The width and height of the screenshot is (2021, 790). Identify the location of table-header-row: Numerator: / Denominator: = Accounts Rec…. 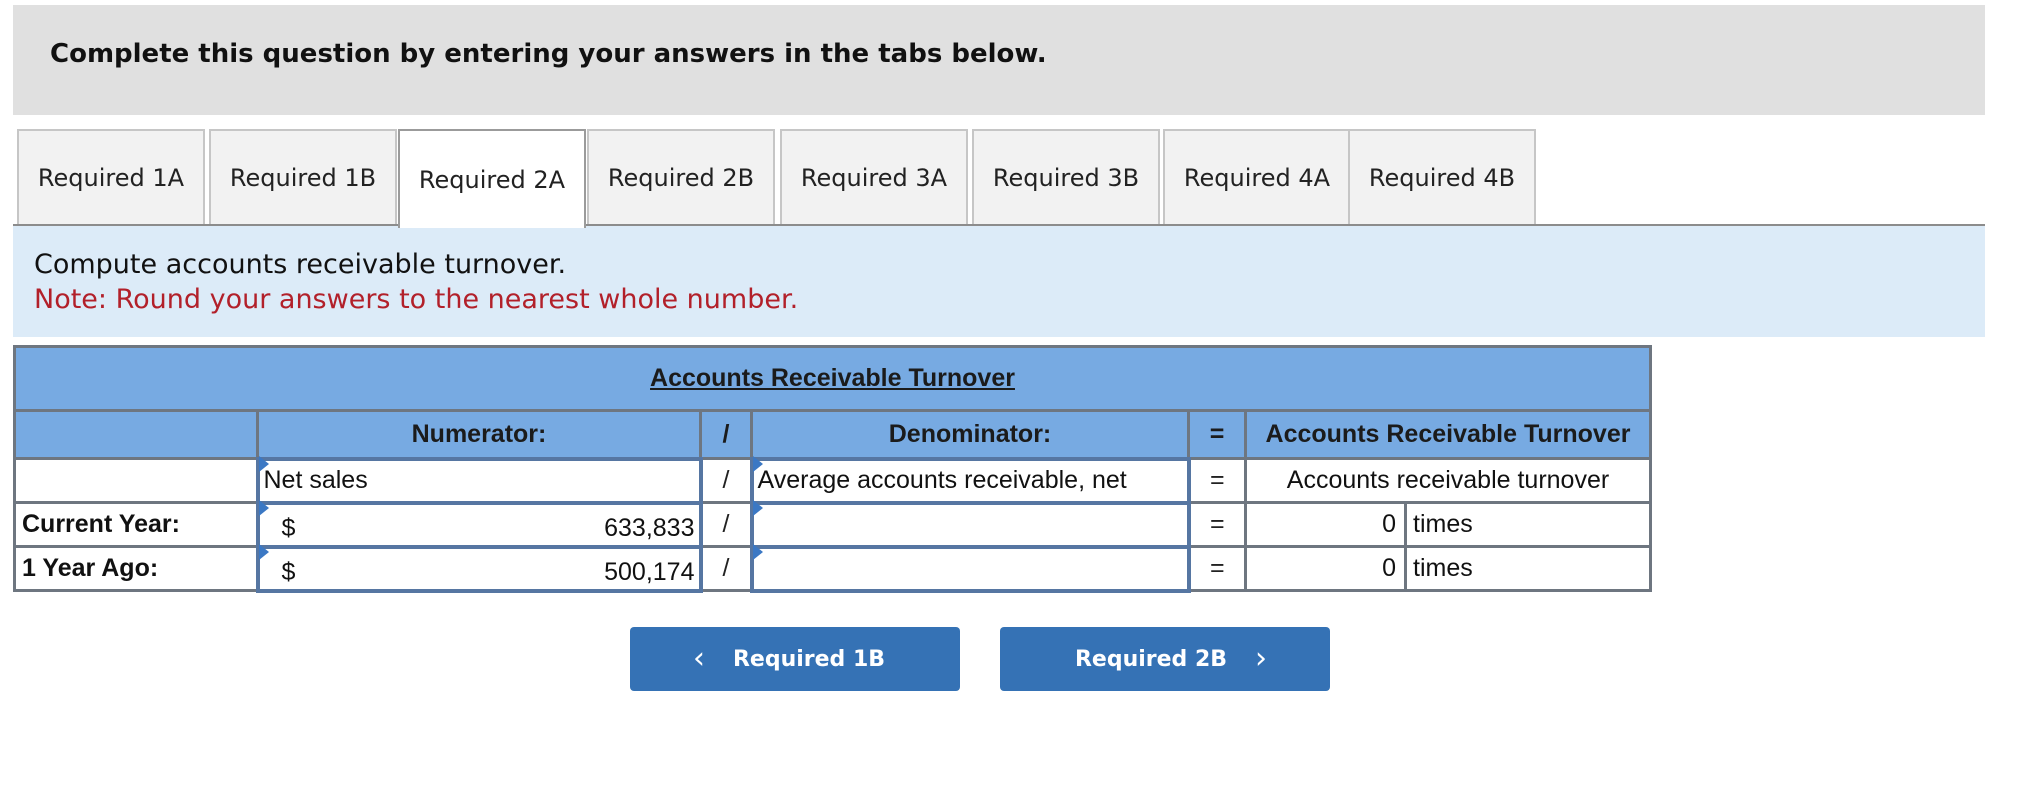
(832, 434).